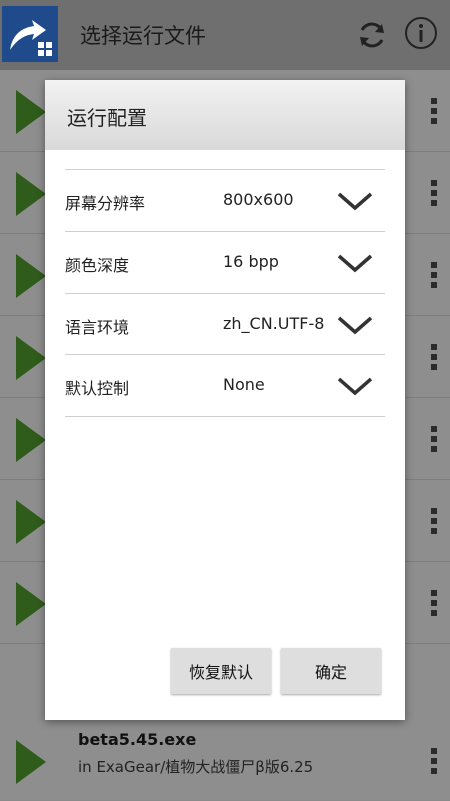 The height and width of the screenshot is (801, 450). I want to click on setting-label: 默认控制, so click(97, 388).